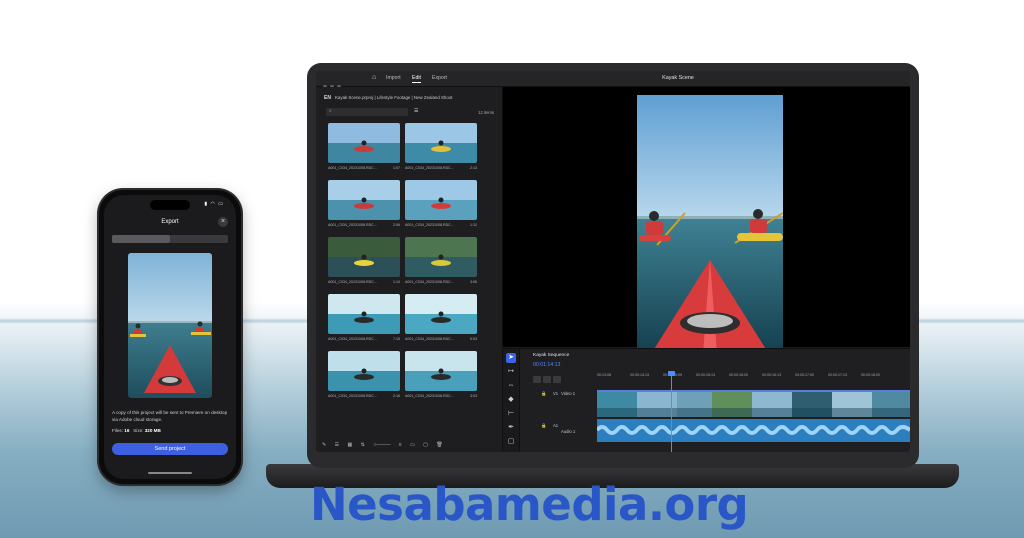 The width and height of the screenshot is (1024, 538). Describe the element at coordinates (556, 425) in the screenshot. I see `audio-track-id: A1` at that location.